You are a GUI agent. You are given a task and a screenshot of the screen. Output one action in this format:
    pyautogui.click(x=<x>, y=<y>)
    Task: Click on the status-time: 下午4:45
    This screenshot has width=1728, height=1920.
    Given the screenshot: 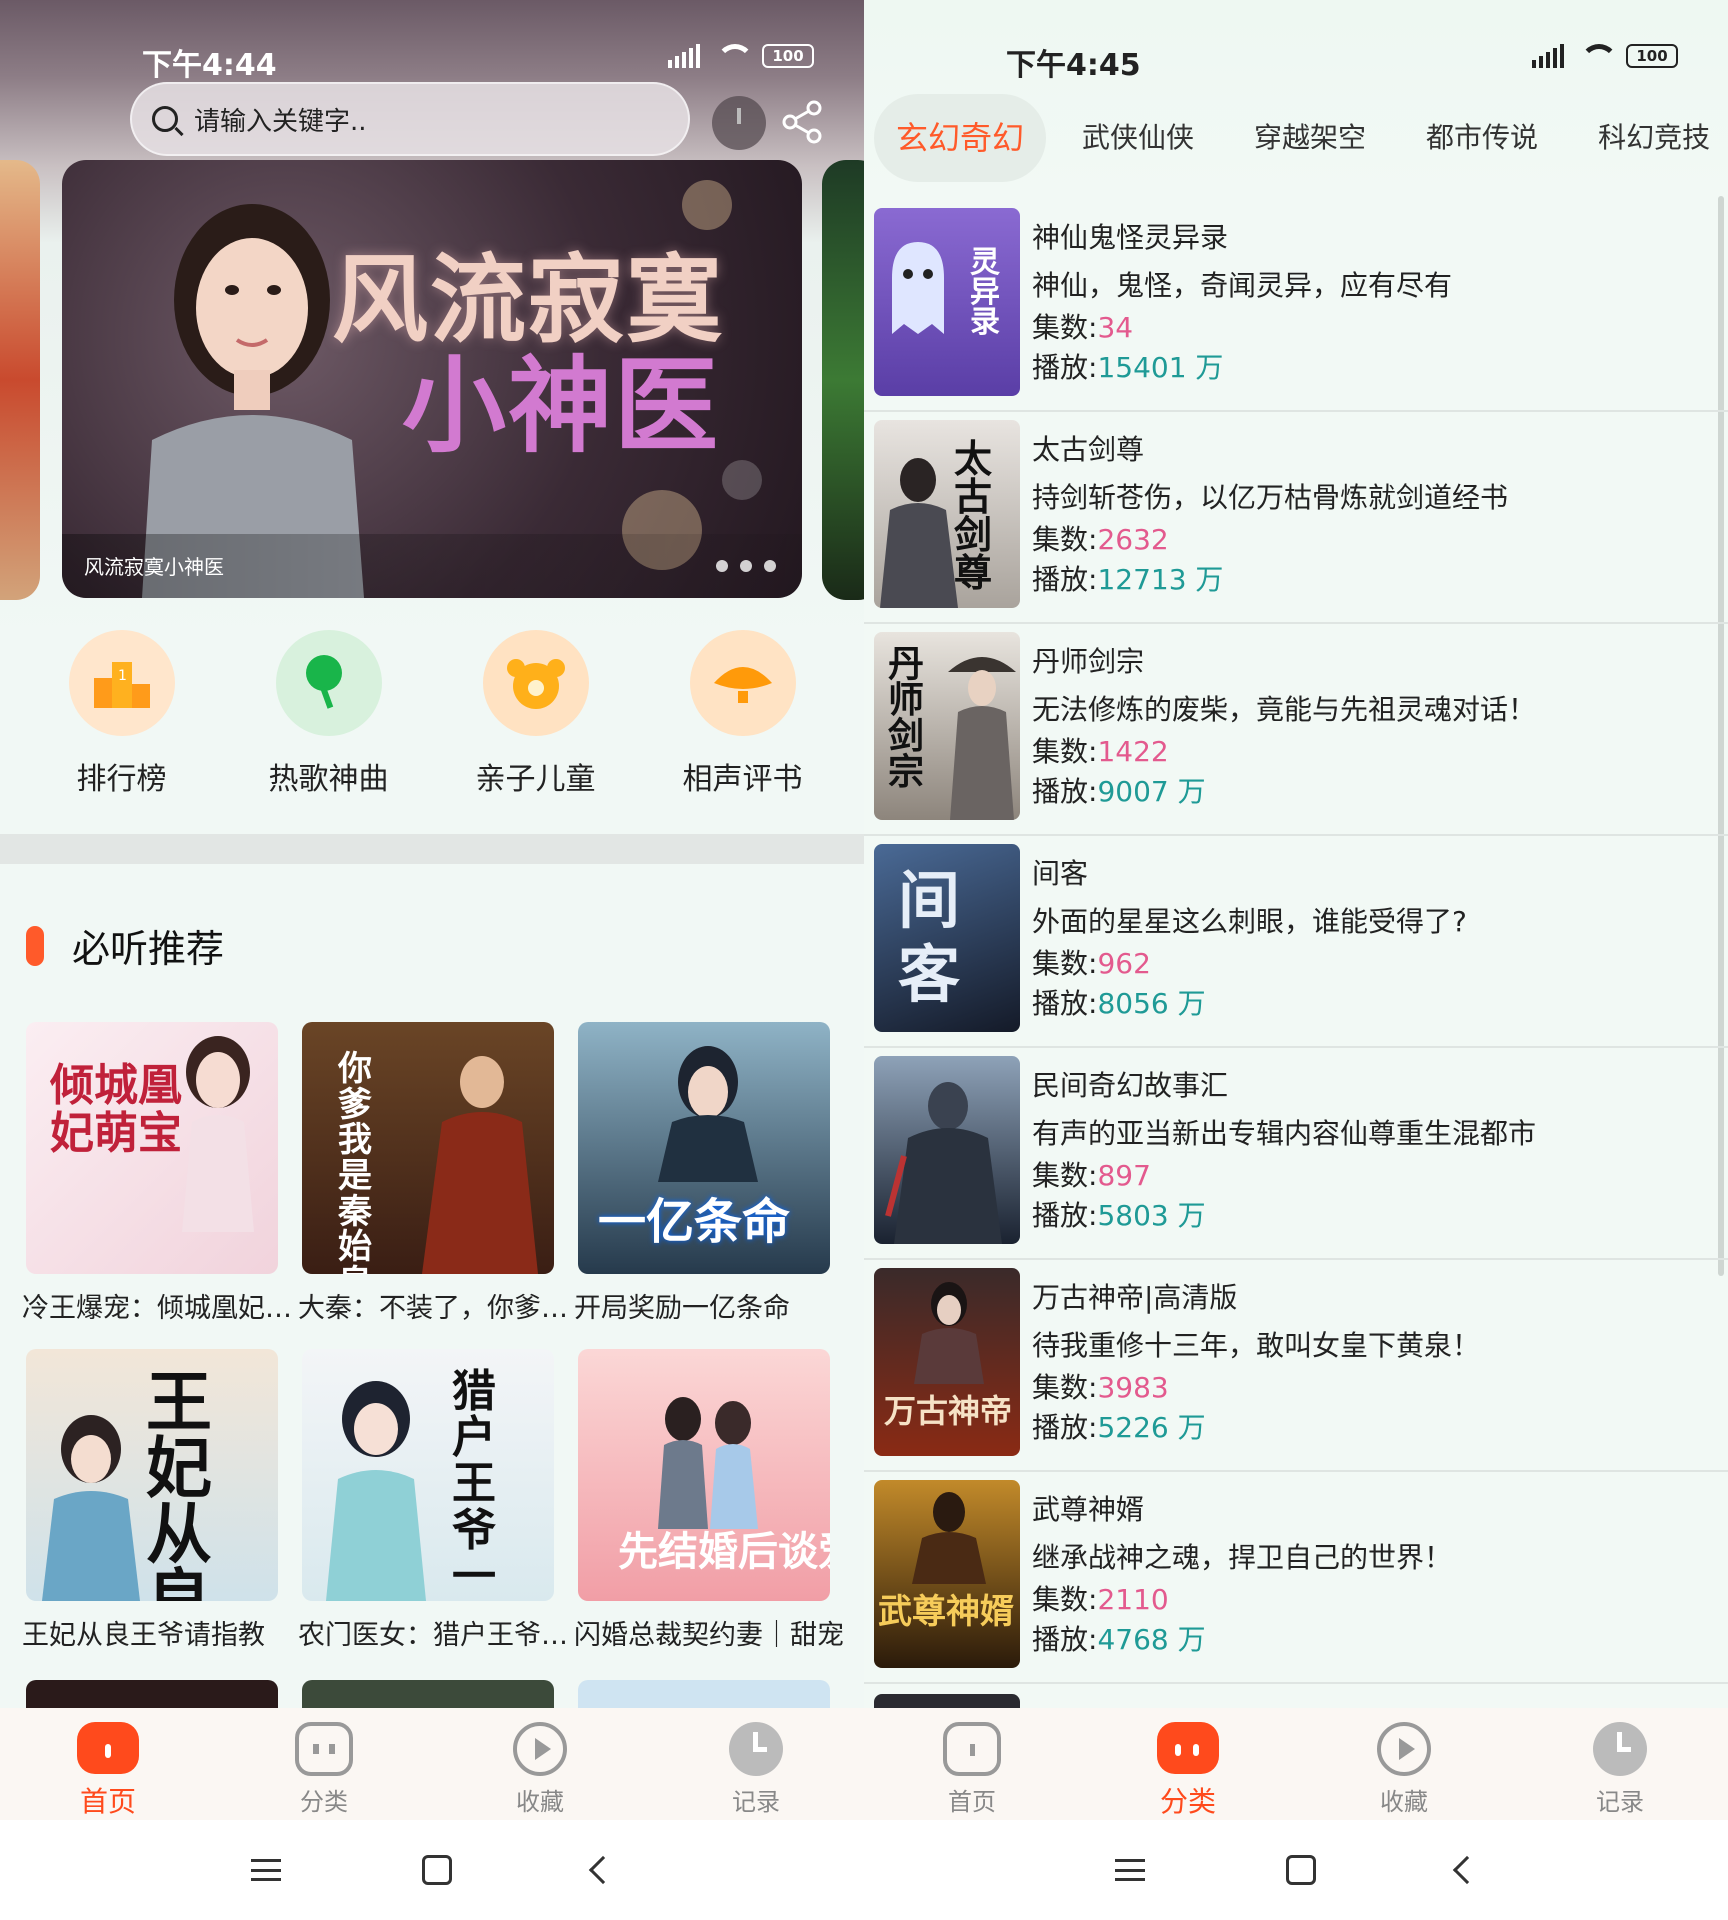 What is the action you would take?
    pyautogui.click(x=1073, y=65)
    